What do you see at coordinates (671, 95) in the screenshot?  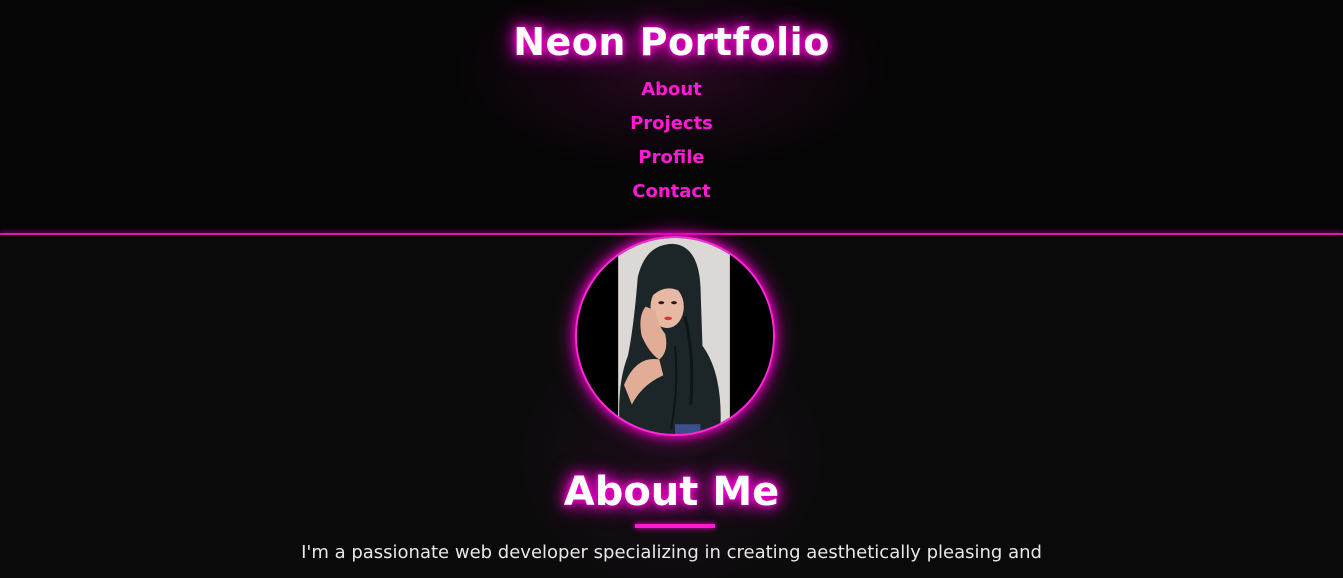 I see `nav-link-about: About` at bounding box center [671, 95].